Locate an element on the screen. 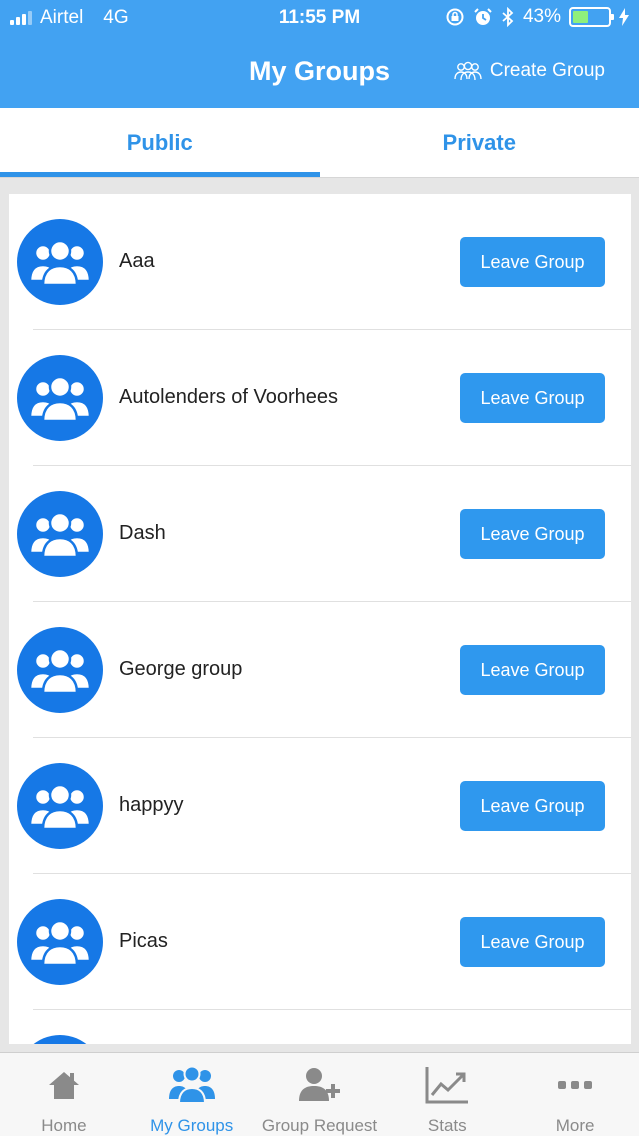 The image size is (639, 1136). group-row: Autolenders of Voorhees Leave Group is located at coordinates (320, 398).